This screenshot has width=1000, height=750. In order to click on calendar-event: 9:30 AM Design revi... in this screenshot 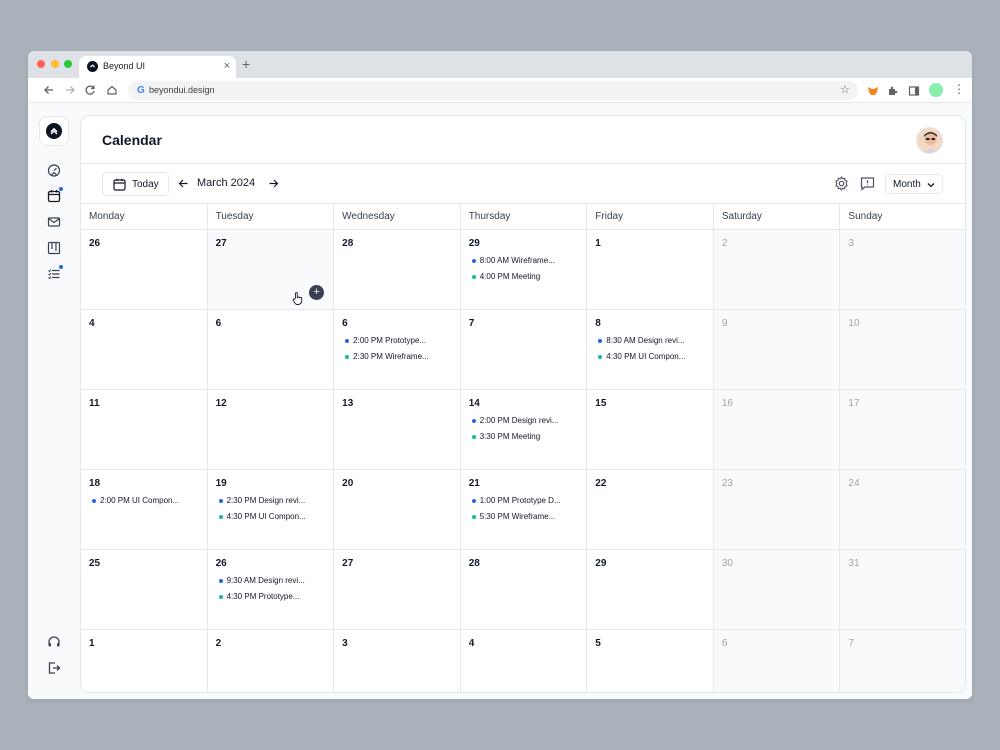, I will do `click(275, 580)`.